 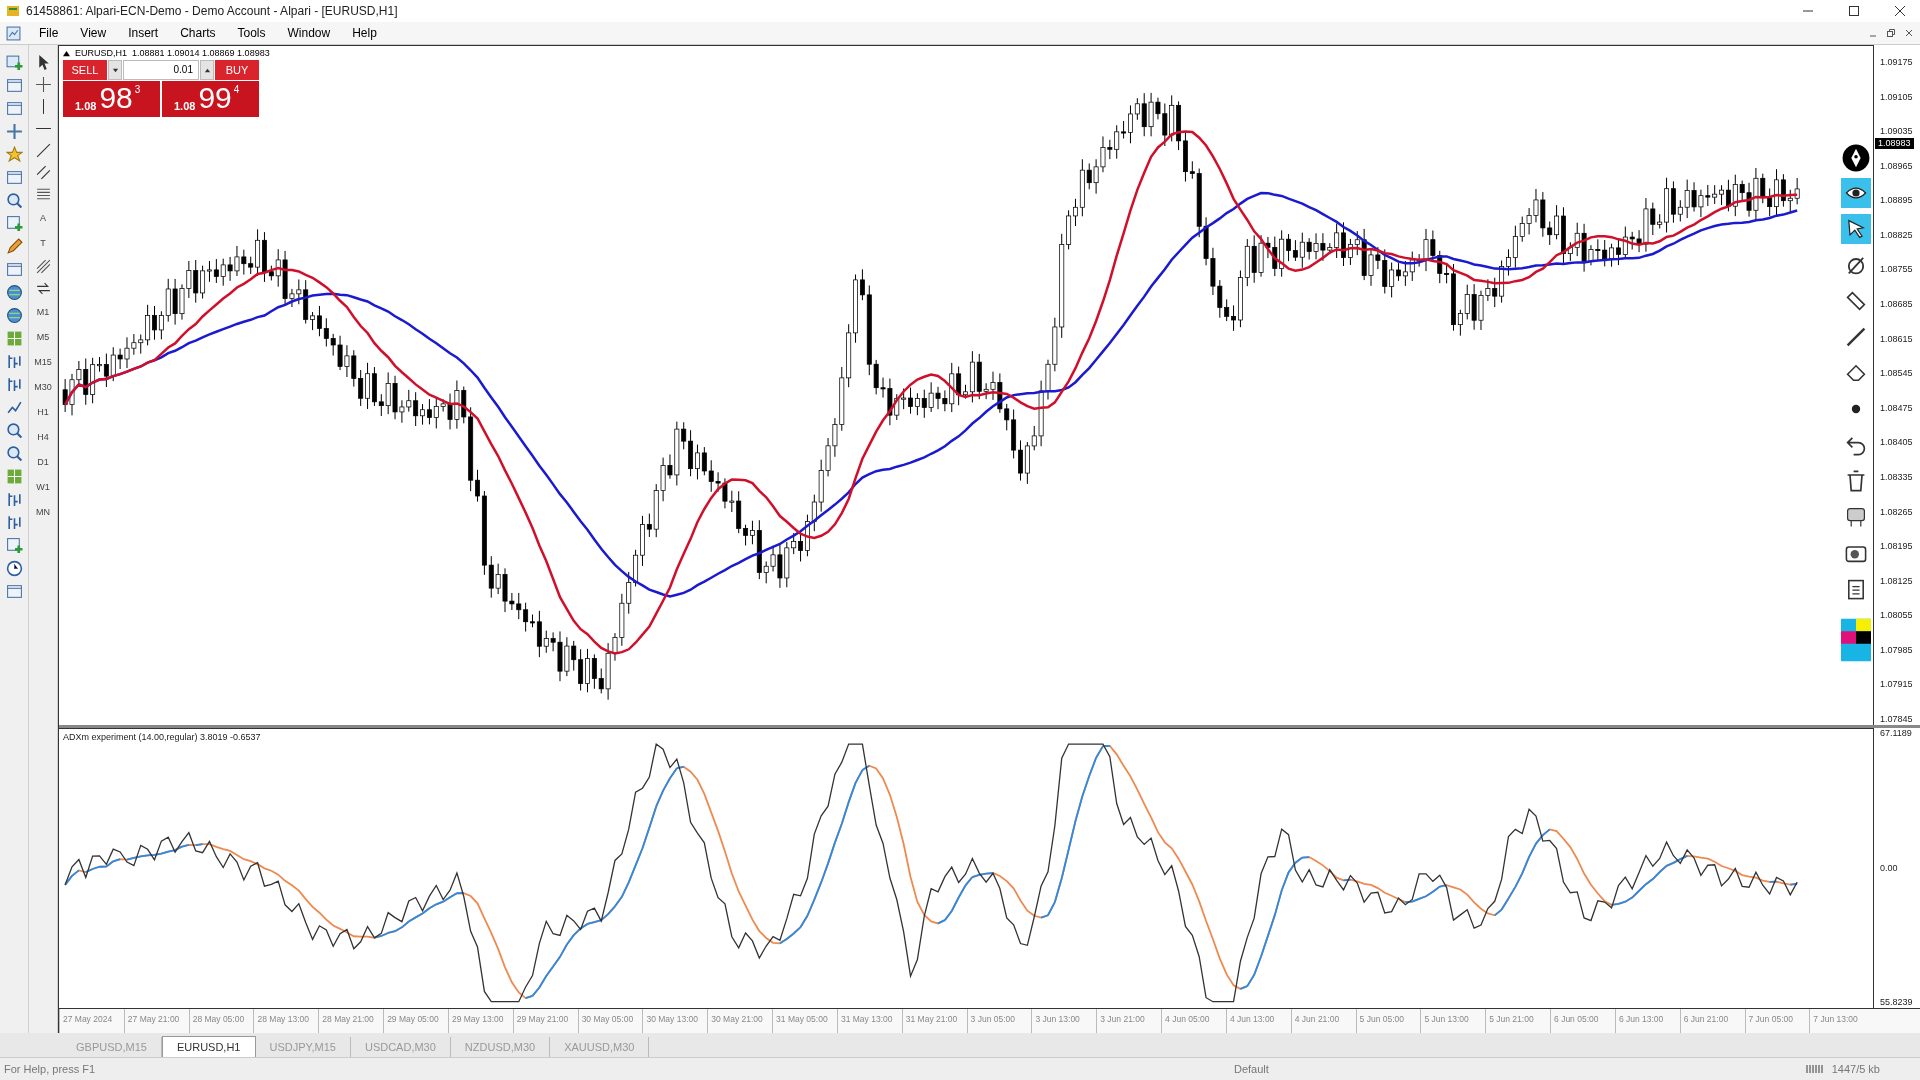 What do you see at coordinates (43, 462) in the screenshot?
I see `timeframe-button: D1` at bounding box center [43, 462].